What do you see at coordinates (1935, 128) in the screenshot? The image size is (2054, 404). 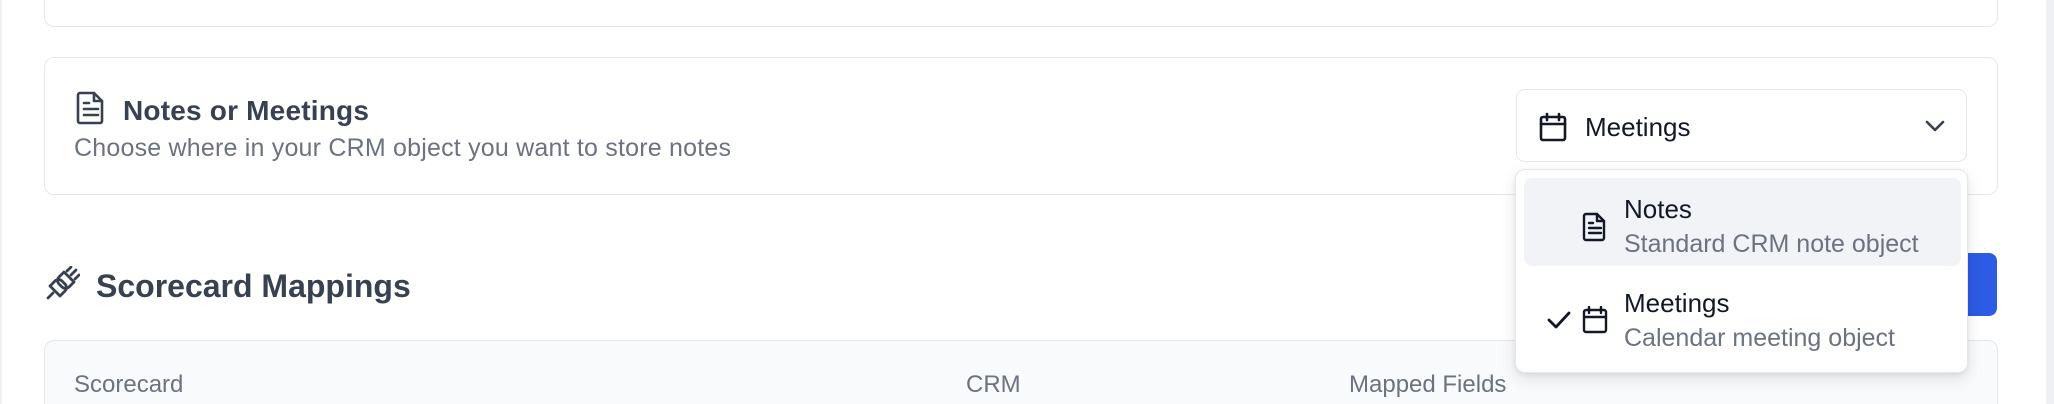 I see `chevron-down-icon` at bounding box center [1935, 128].